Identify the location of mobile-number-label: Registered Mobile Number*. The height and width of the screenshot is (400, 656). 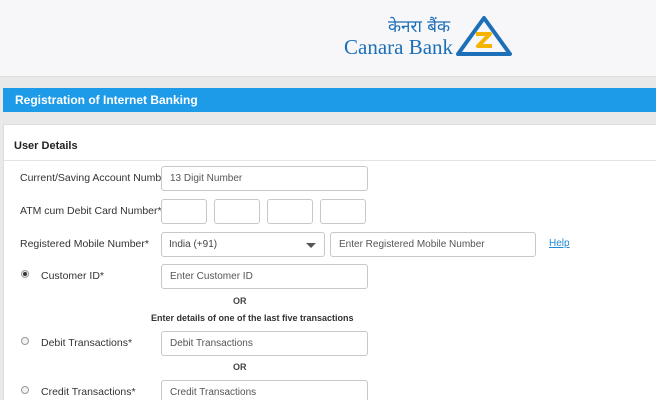
(84, 244).